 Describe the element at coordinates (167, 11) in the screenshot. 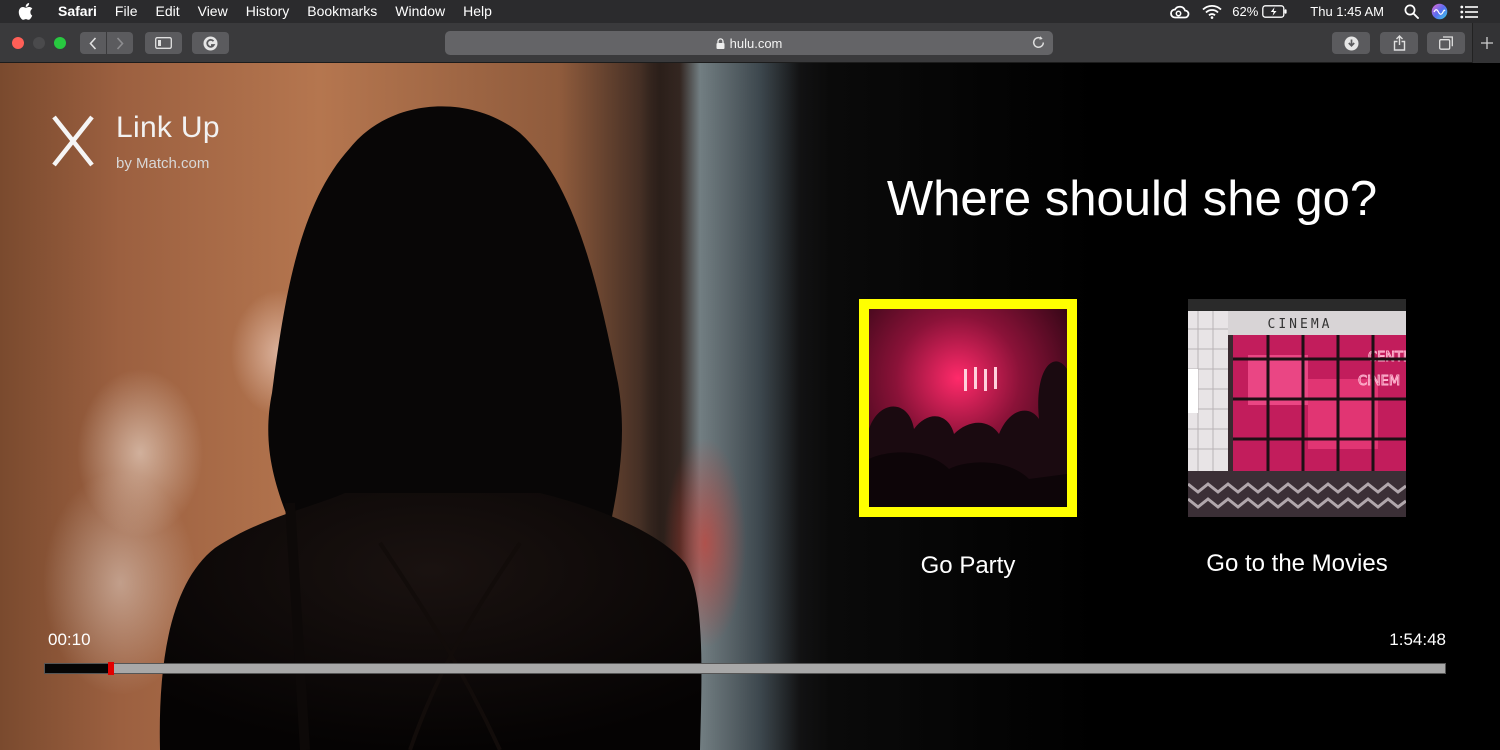

I see `menu-edit: Edit` at that location.